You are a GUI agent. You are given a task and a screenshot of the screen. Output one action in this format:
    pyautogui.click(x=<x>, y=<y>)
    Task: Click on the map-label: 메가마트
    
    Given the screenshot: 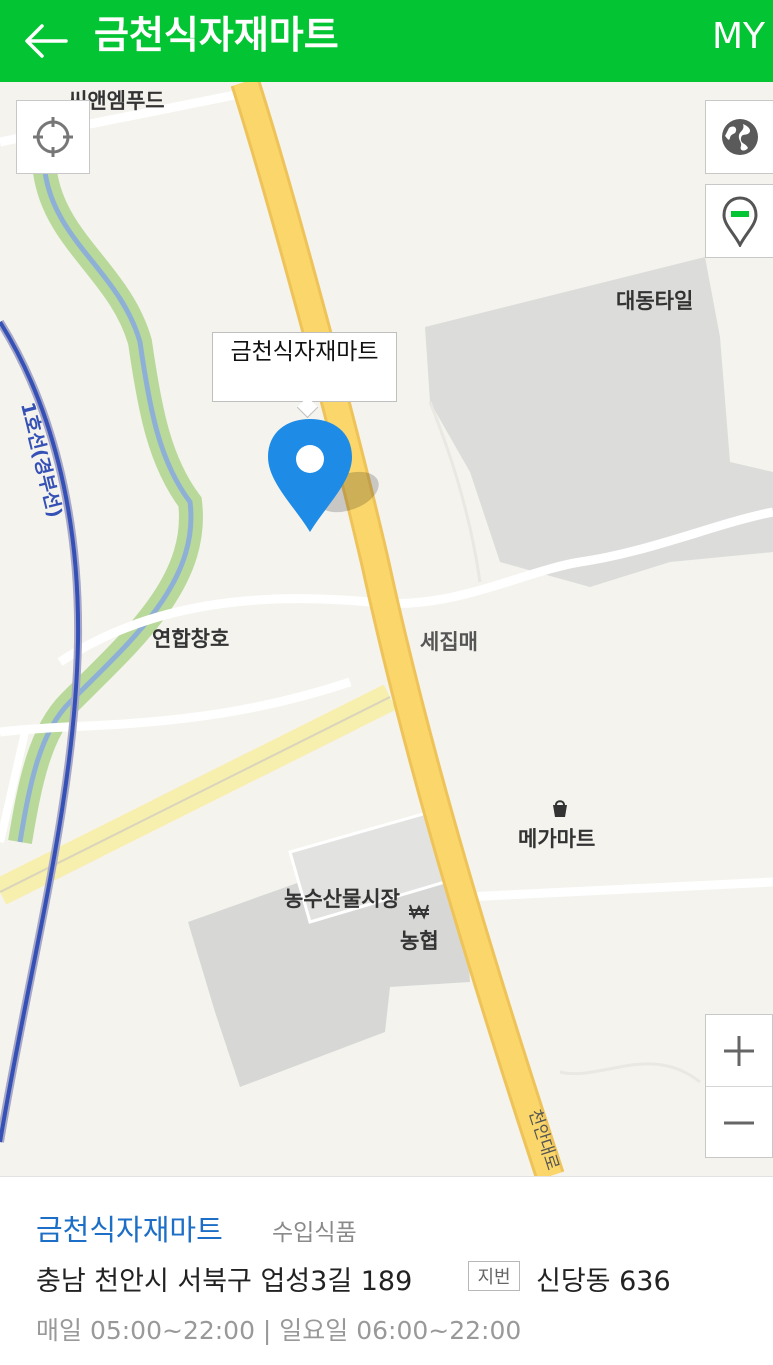 What is the action you would take?
    pyautogui.click(x=557, y=839)
    